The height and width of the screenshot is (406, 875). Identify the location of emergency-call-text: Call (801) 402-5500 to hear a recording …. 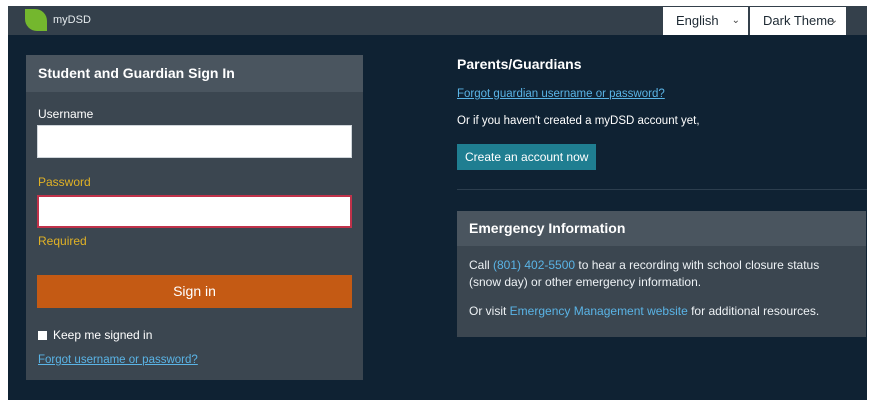
(644, 273).